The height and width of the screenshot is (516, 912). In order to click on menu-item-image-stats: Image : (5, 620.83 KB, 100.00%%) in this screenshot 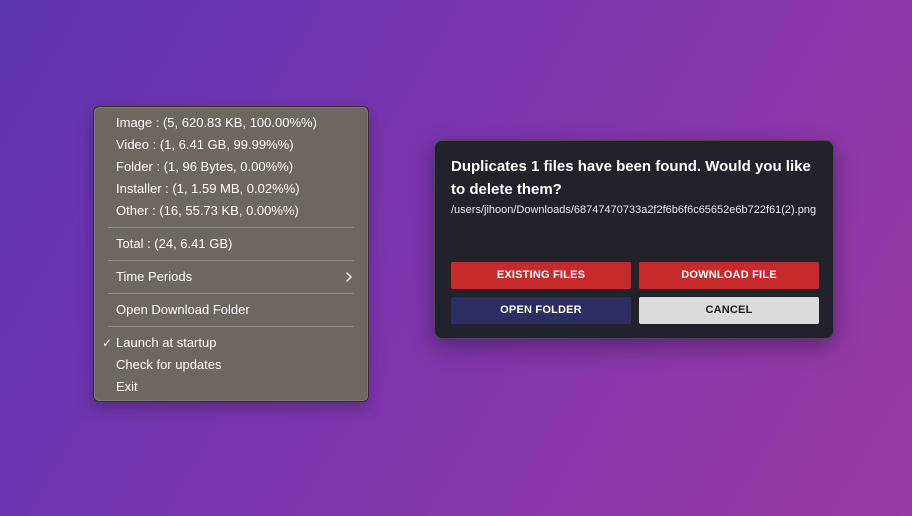, I will do `click(231, 123)`.